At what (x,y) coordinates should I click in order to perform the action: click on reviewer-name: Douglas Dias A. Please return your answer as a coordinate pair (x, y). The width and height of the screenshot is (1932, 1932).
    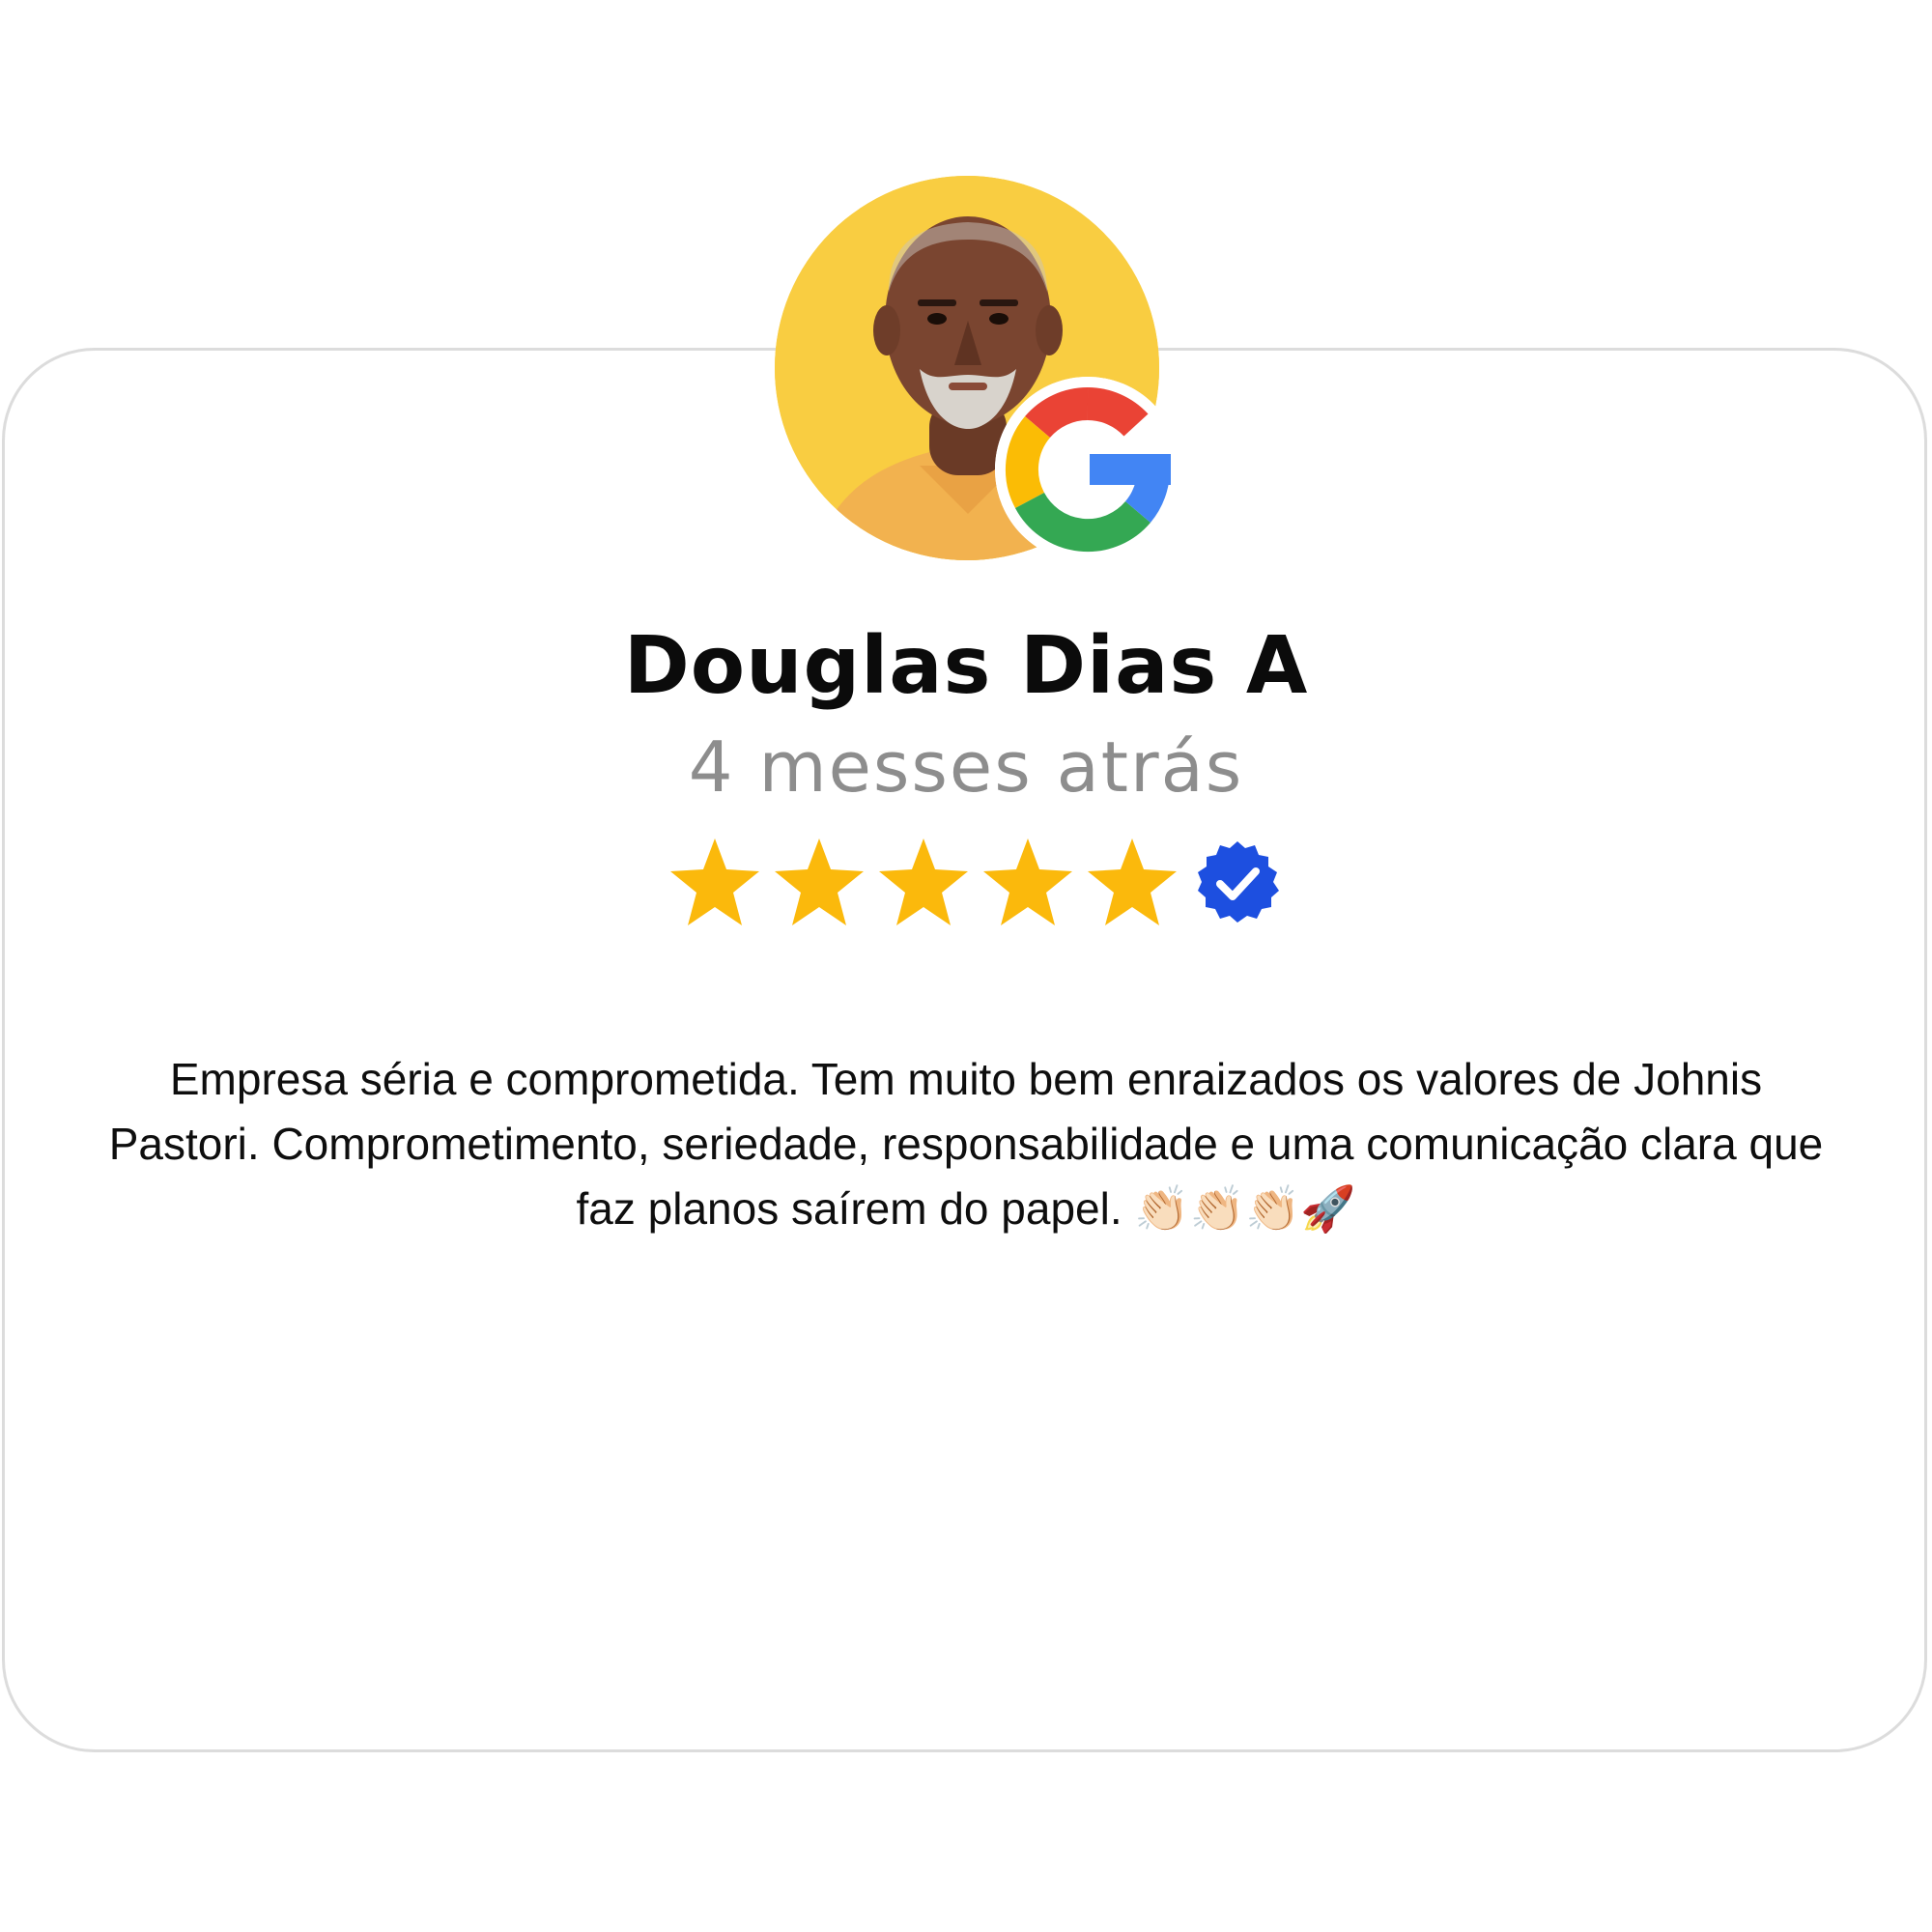
    Looking at the image, I should click on (966, 666).